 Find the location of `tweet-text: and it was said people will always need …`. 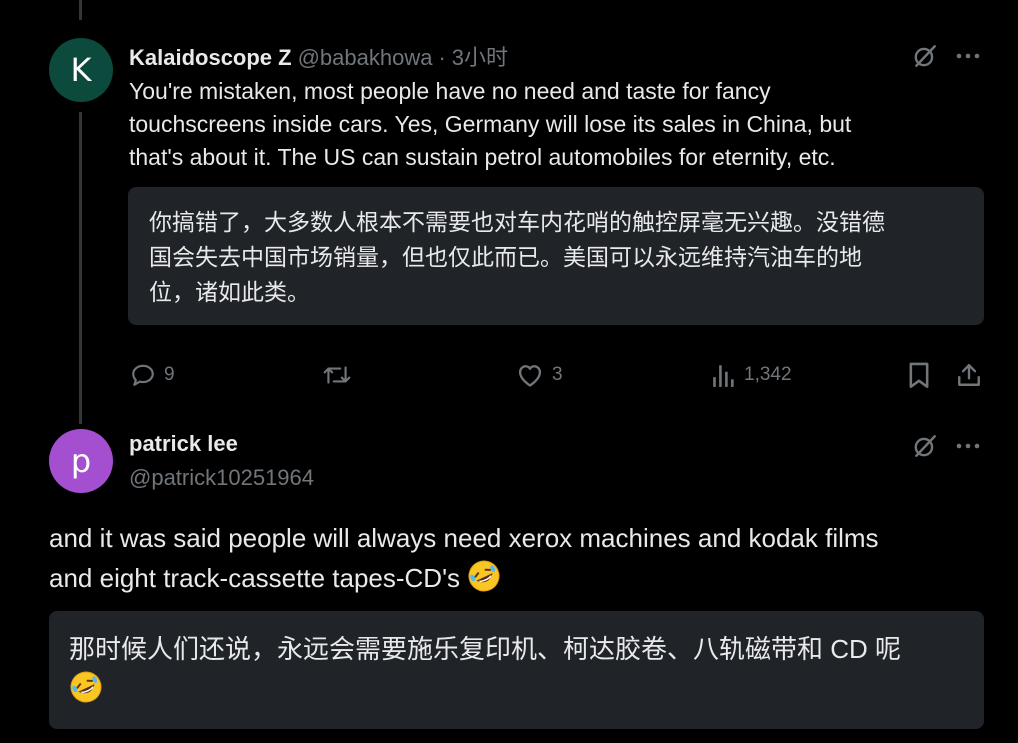

tweet-text: and it was said people will always need … is located at coordinates (464, 558).